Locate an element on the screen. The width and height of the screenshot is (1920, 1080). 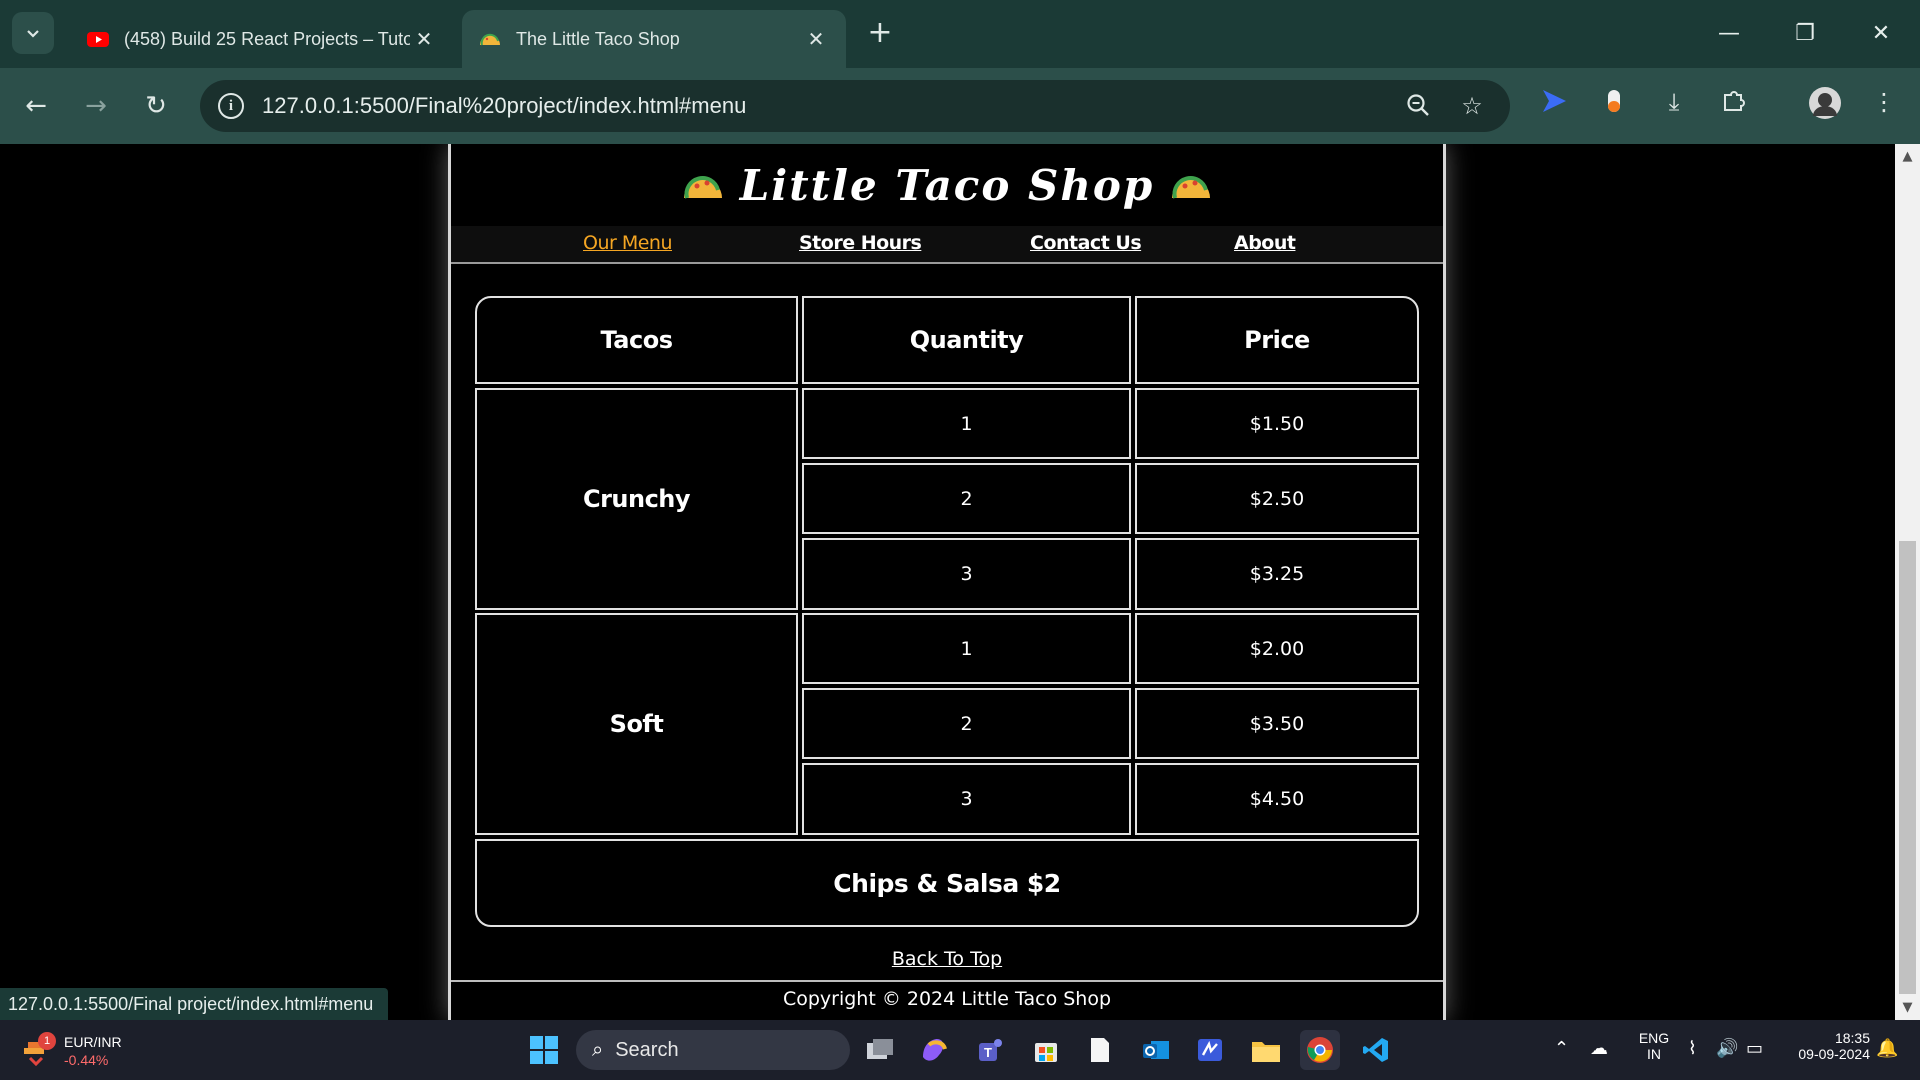
start-button is located at coordinates (544, 1050).